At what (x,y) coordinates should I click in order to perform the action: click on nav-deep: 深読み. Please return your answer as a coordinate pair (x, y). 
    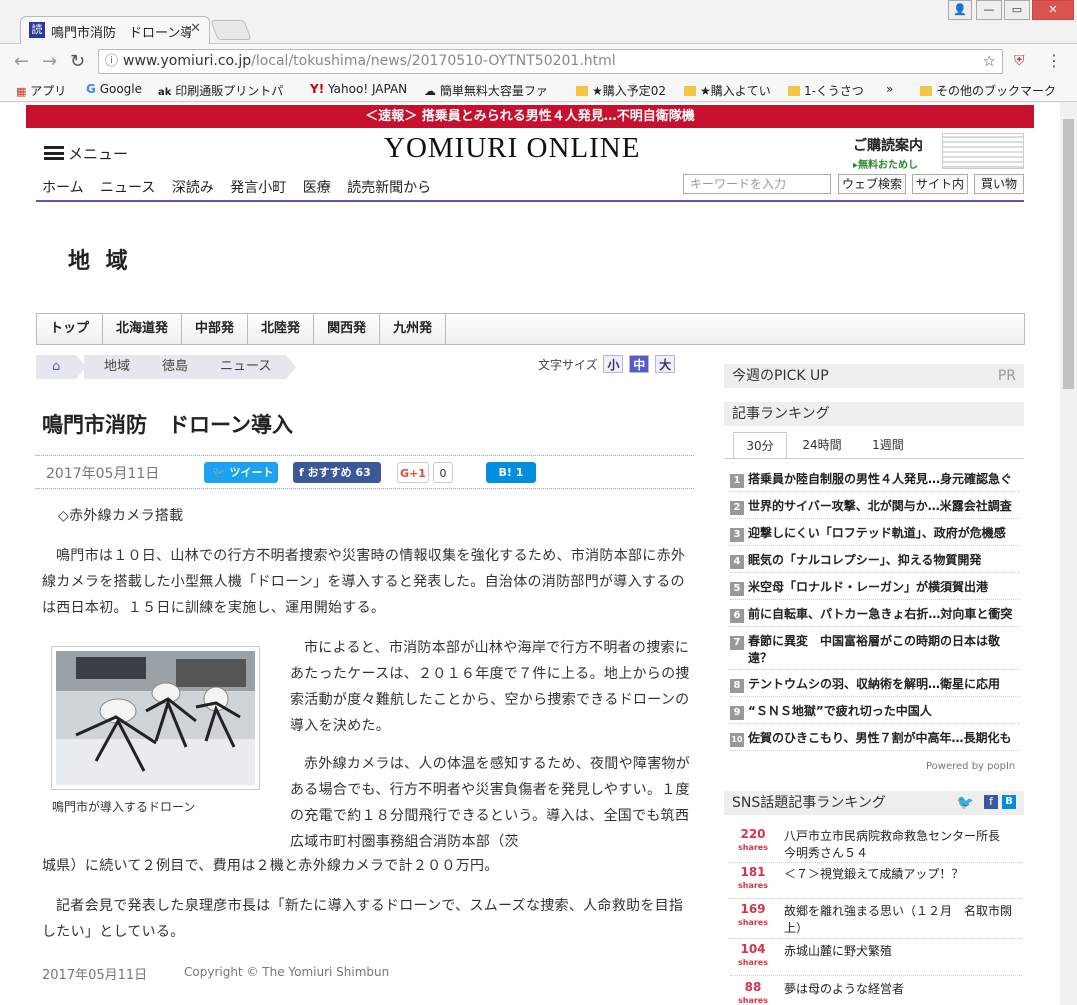
    Looking at the image, I should click on (193, 188).